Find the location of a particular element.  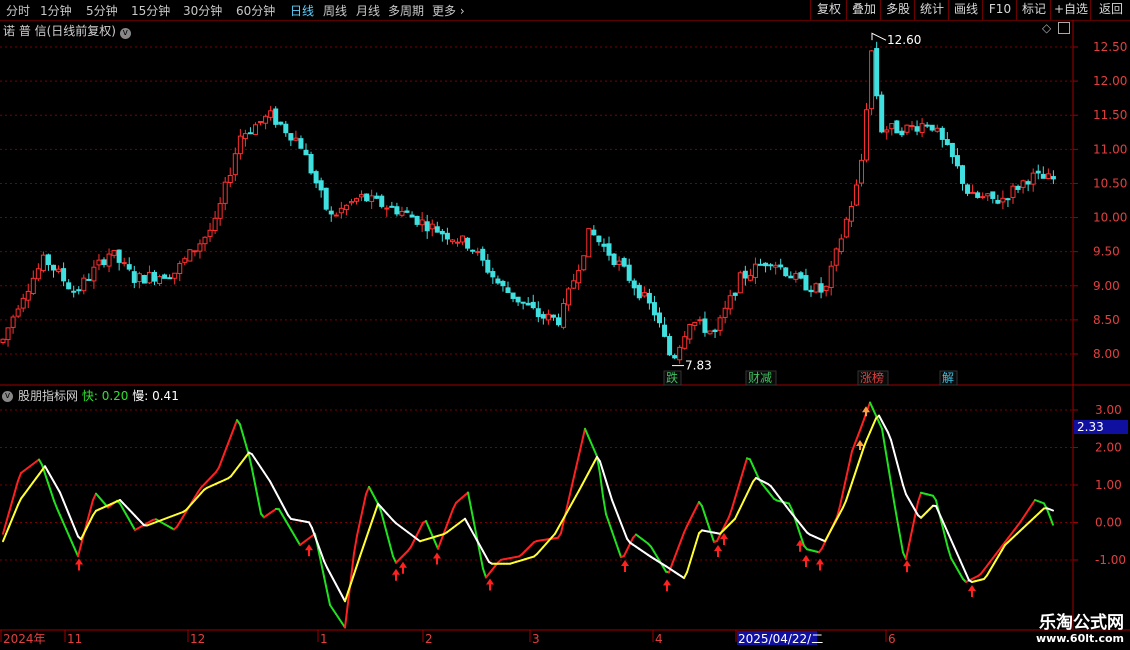

event-tag-label: 跌 is located at coordinates (672, 377).